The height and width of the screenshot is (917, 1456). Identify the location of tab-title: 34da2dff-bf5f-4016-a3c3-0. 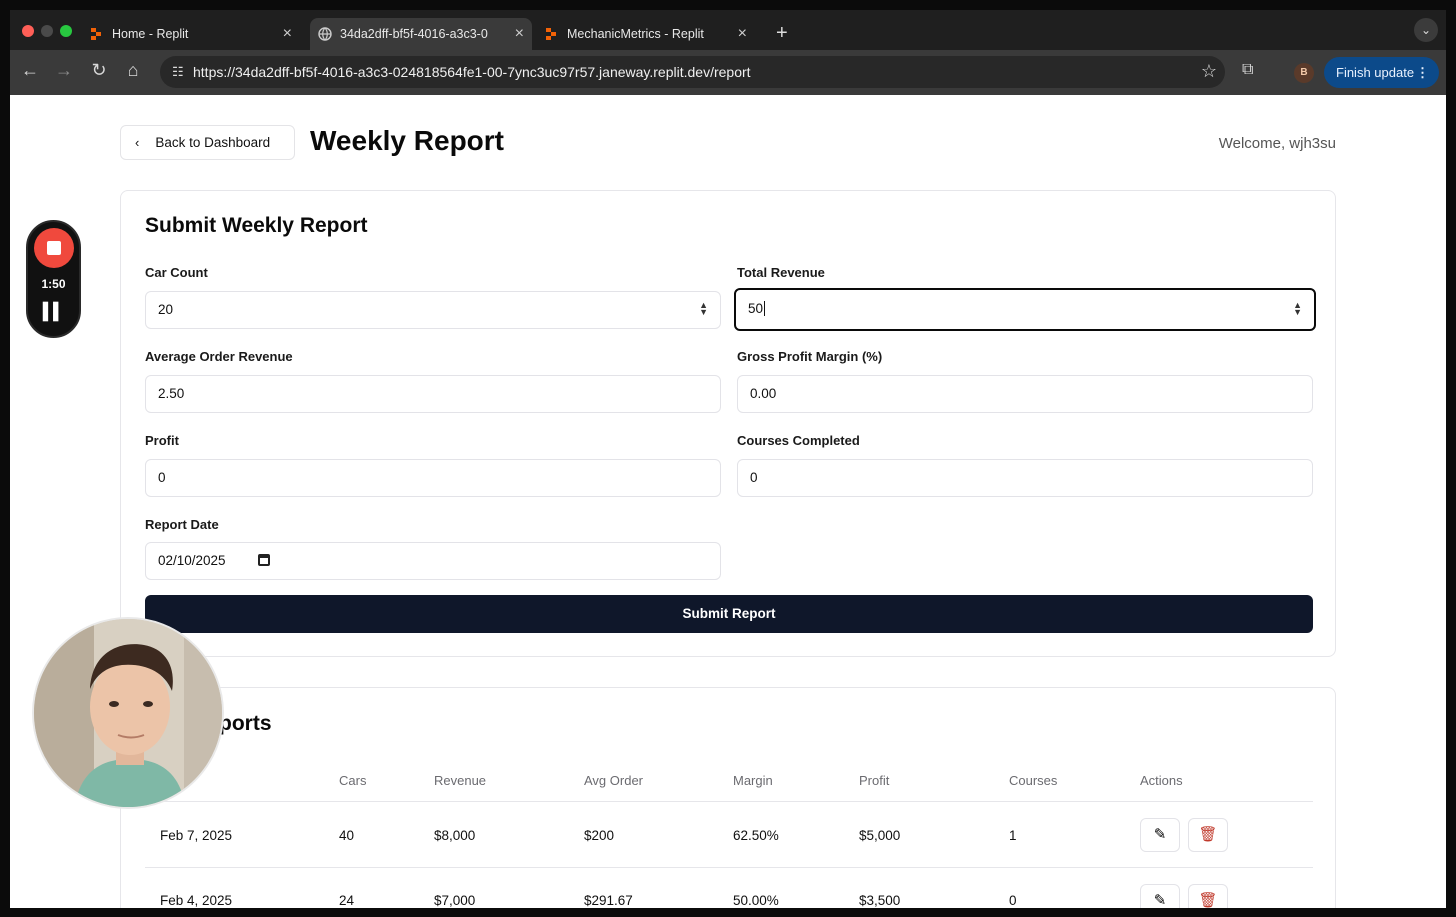
(414, 34).